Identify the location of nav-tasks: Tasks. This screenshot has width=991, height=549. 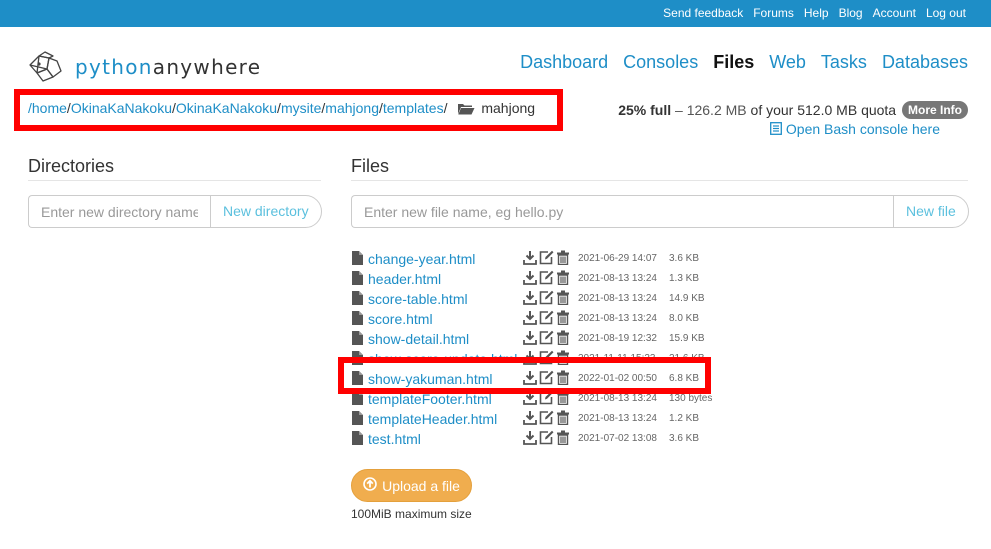
(844, 62).